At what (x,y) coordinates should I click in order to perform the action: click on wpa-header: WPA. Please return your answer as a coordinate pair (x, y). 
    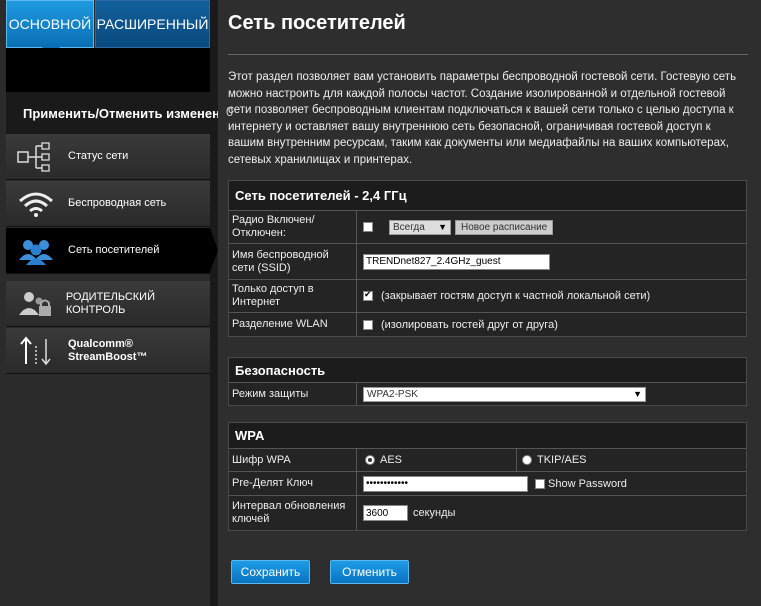
    Looking at the image, I should click on (487, 436).